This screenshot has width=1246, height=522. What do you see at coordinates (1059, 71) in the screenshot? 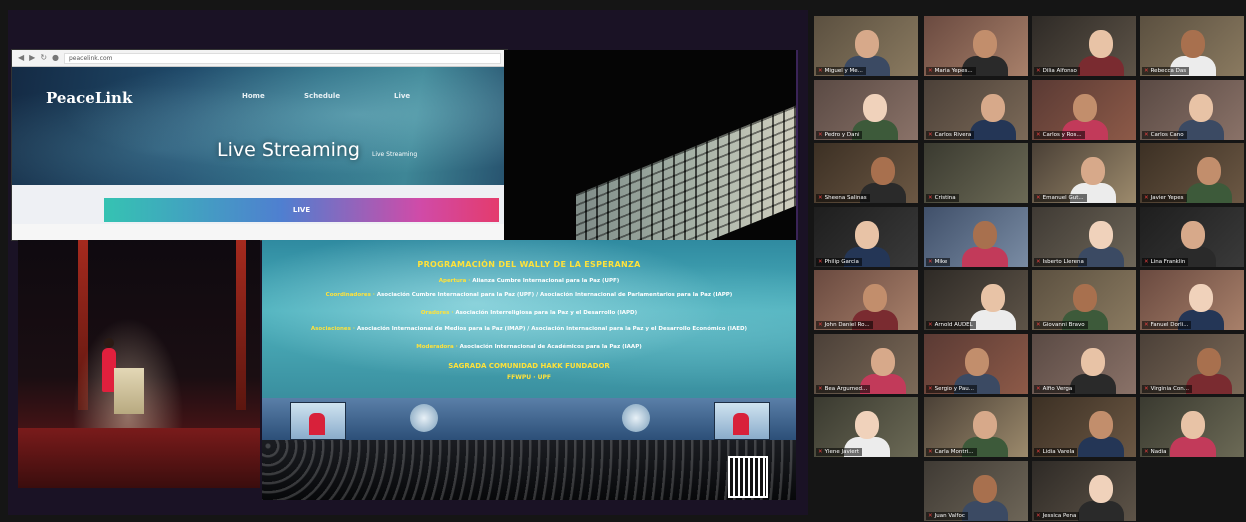
I see `participant-name-text: Dilia Alfonso` at bounding box center [1059, 71].